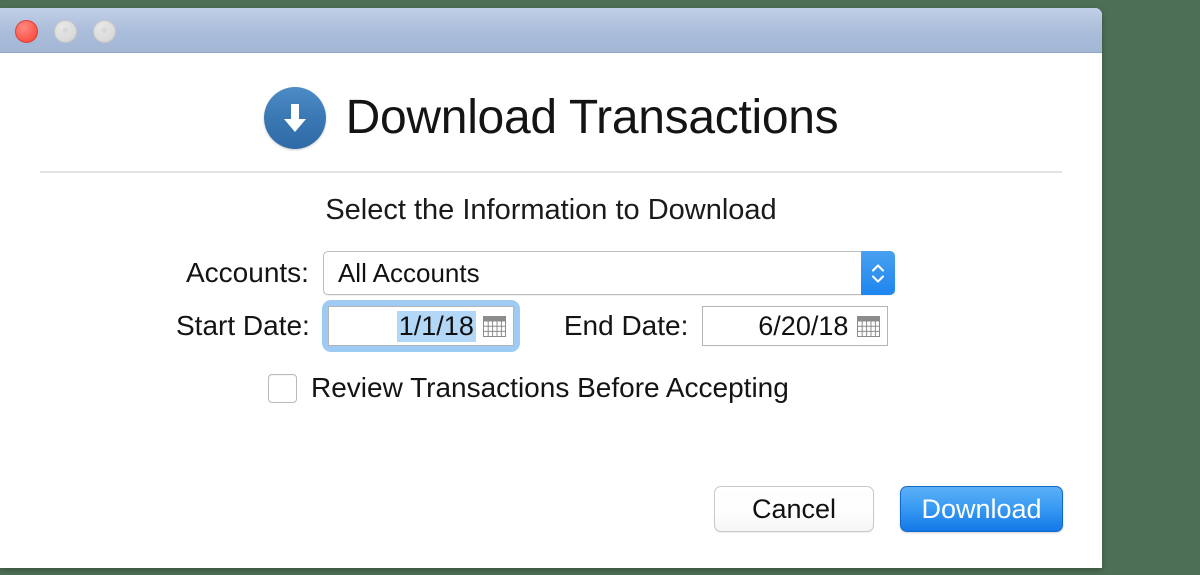 This screenshot has width=1200, height=575. I want to click on accounts-label: Accounts:, so click(247, 272).